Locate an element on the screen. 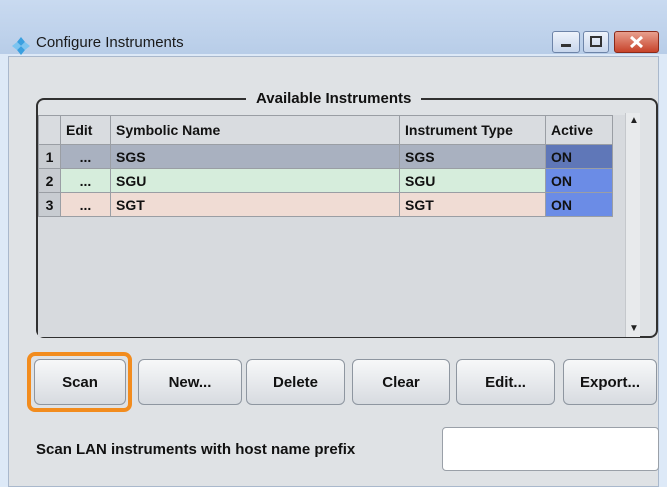 This screenshot has height=487, width=667. column-header-active: Active is located at coordinates (579, 130).